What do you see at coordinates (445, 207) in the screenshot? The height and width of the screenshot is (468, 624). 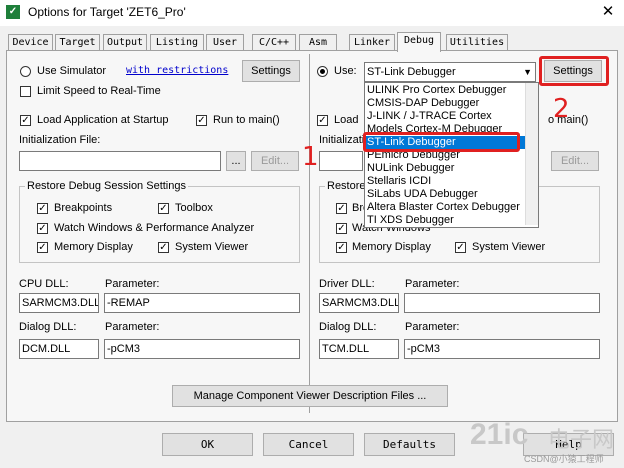 I see `dropdown-item: Altera Blaster Cortex Debugger` at bounding box center [445, 207].